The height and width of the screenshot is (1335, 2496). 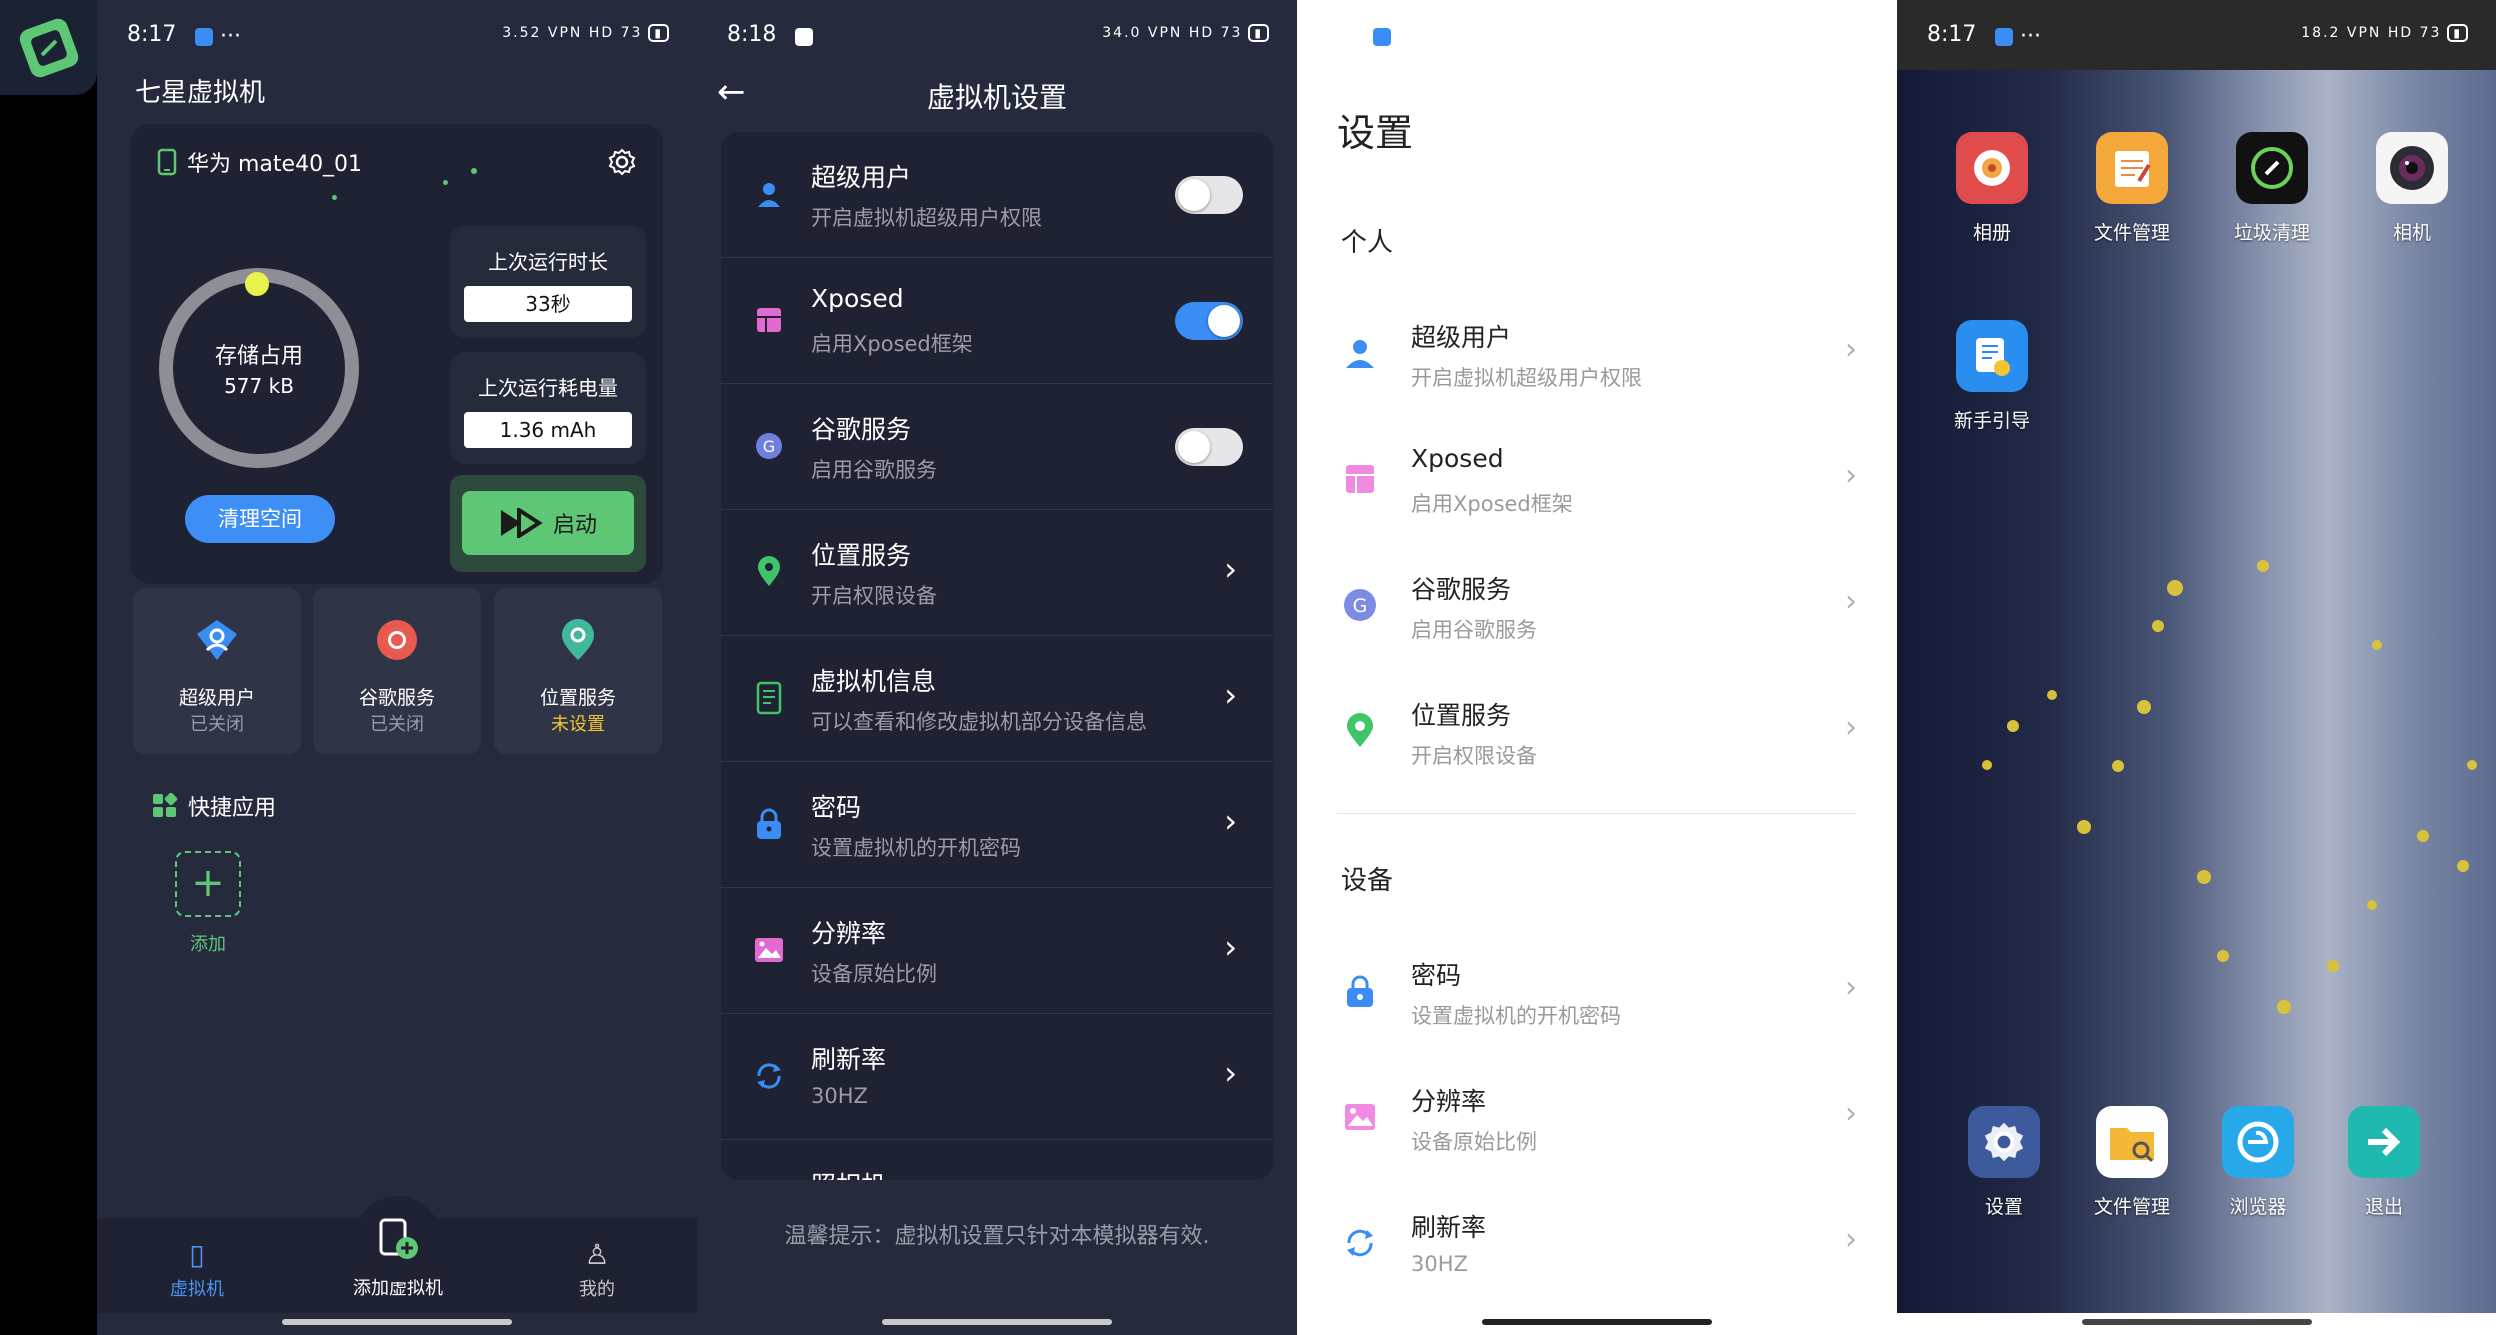 What do you see at coordinates (200, 93) in the screenshot?
I see `app-title: 七星虚拟机` at bounding box center [200, 93].